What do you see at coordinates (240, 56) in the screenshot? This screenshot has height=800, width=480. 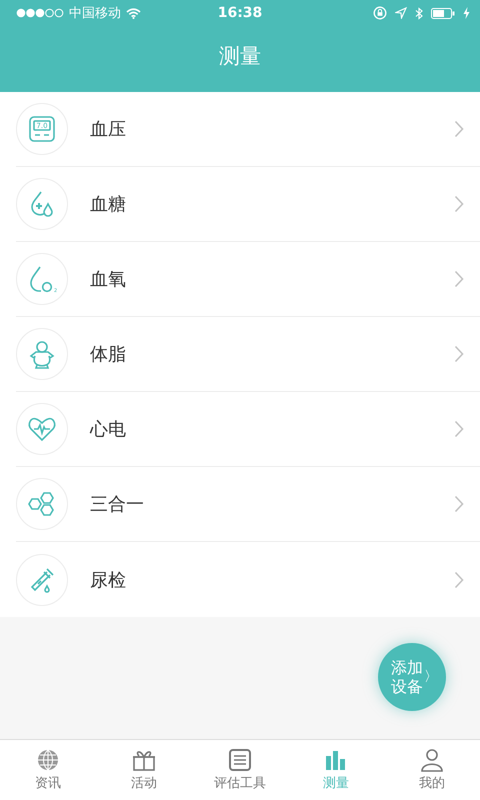 I see `page-title: 测量` at bounding box center [240, 56].